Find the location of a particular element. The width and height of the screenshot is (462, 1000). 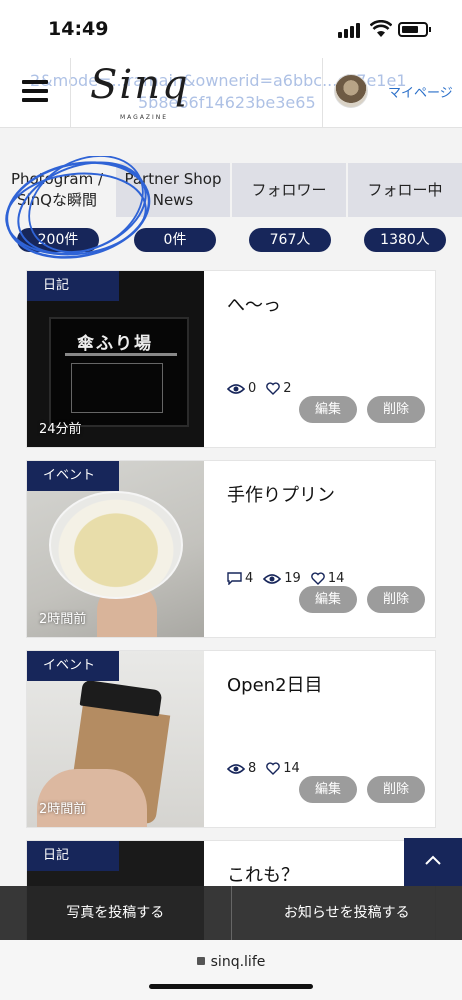

post-notice-button: お知らせを投稿する is located at coordinates (347, 913).